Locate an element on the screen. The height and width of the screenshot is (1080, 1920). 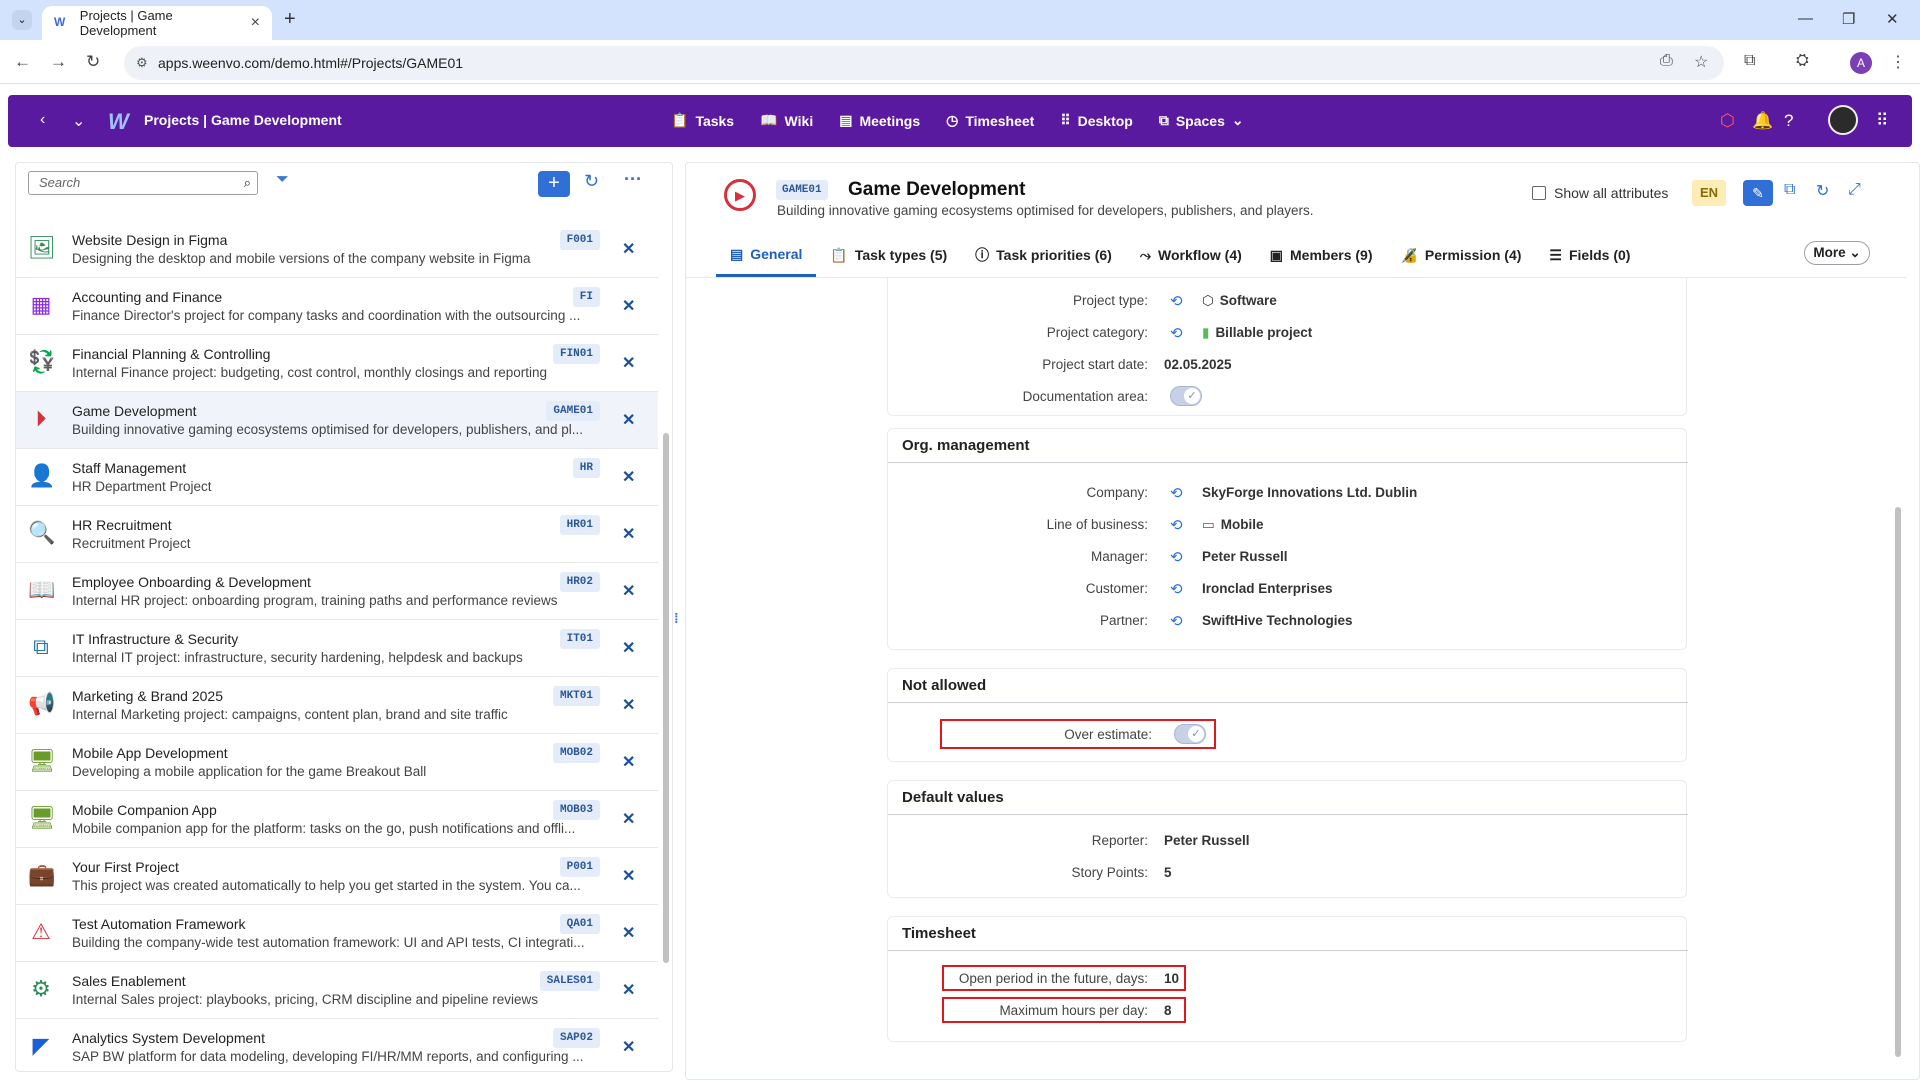
project-code-badge: GAME01 is located at coordinates (573, 411).